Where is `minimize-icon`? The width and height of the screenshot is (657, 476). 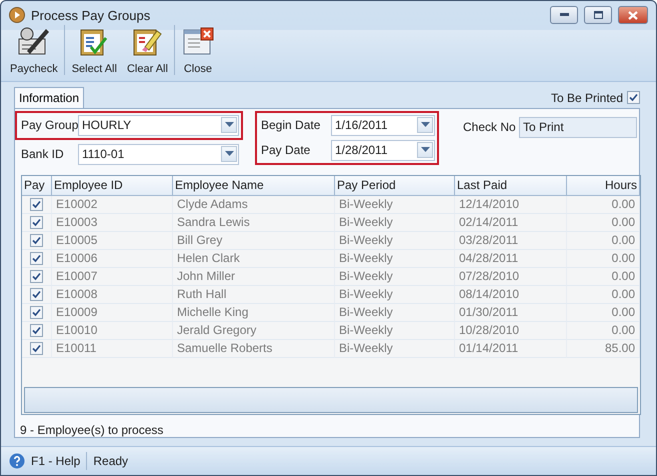
minimize-icon is located at coordinates (564, 15).